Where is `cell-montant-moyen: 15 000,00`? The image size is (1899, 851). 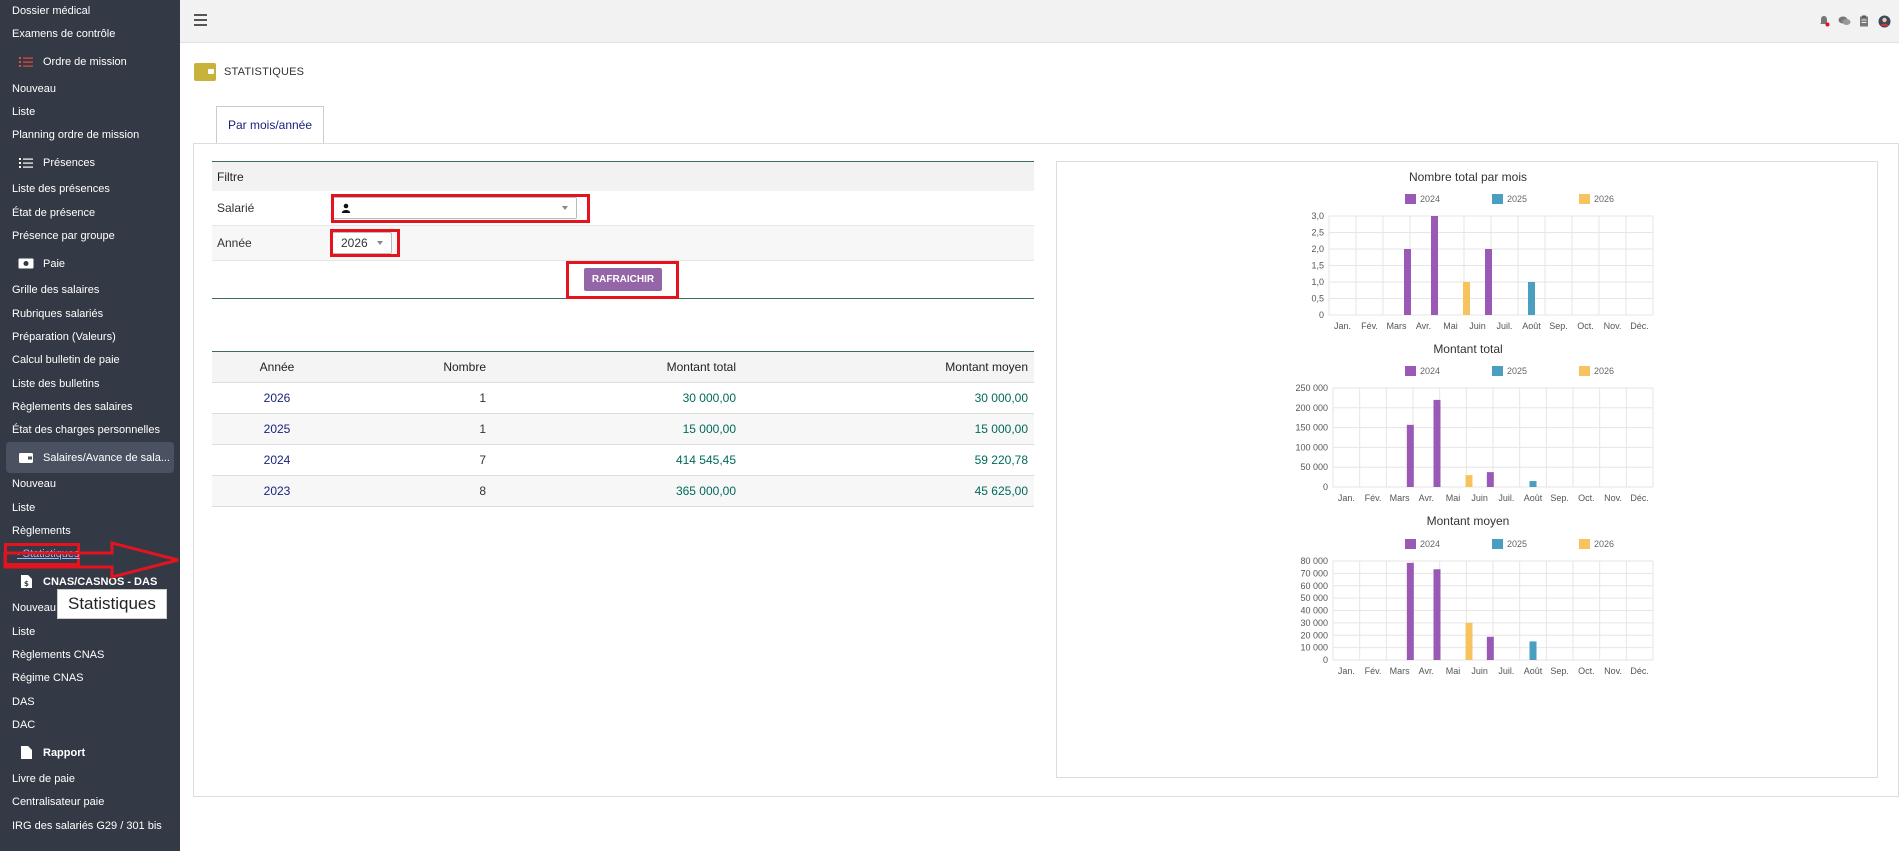 cell-montant-moyen: 15 000,00 is located at coordinates (888, 429).